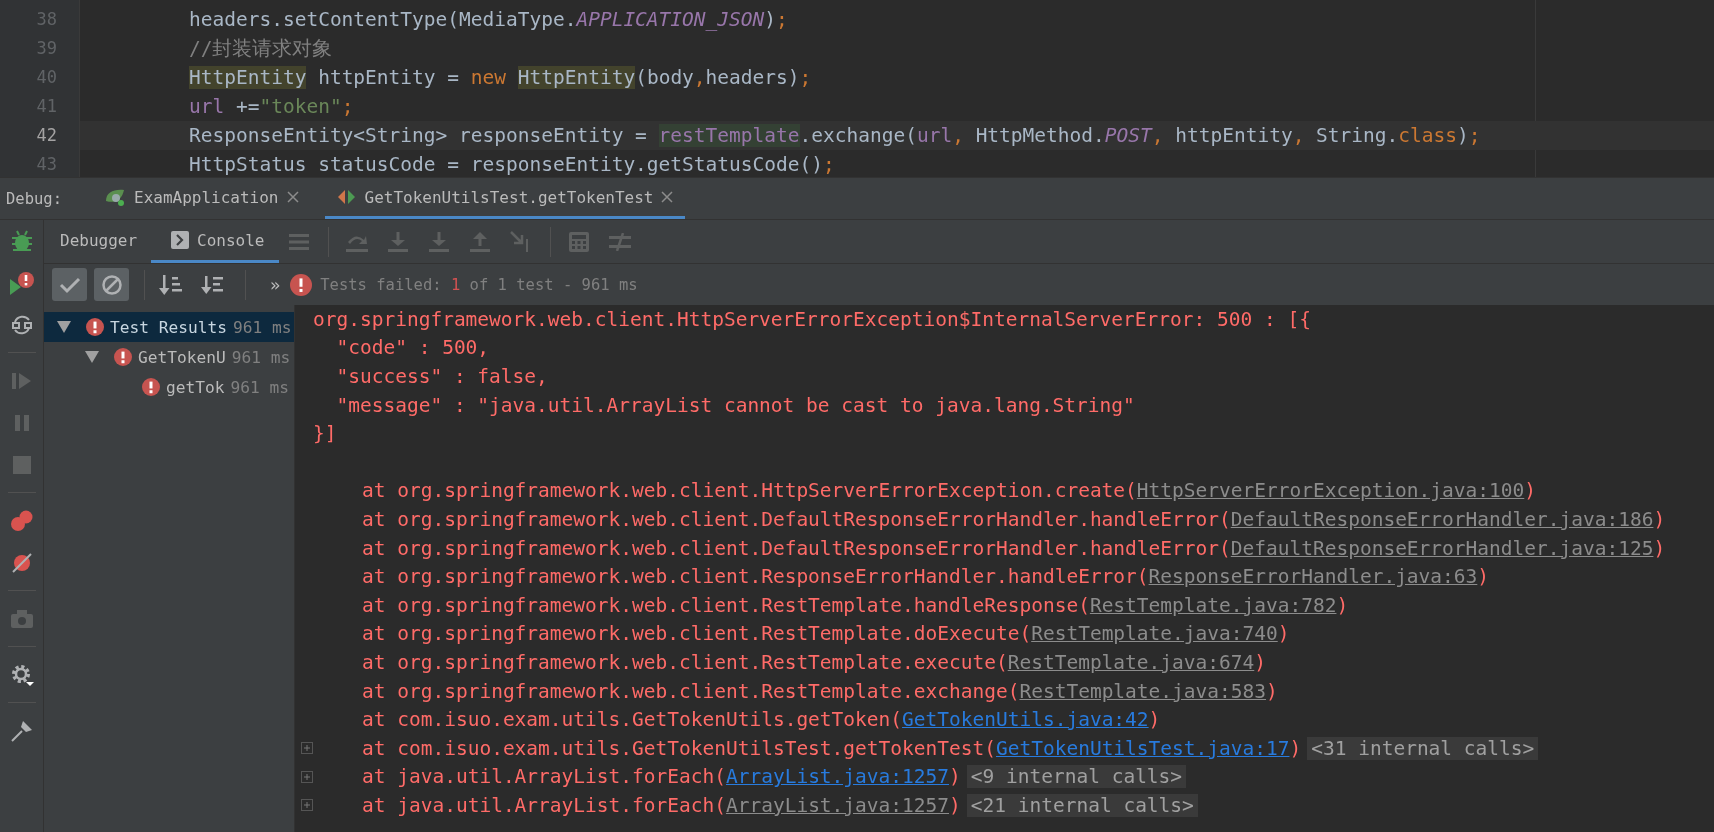  Describe the element at coordinates (201, 198) in the screenshot. I see `debug-session-tab: ExamApplication` at that location.